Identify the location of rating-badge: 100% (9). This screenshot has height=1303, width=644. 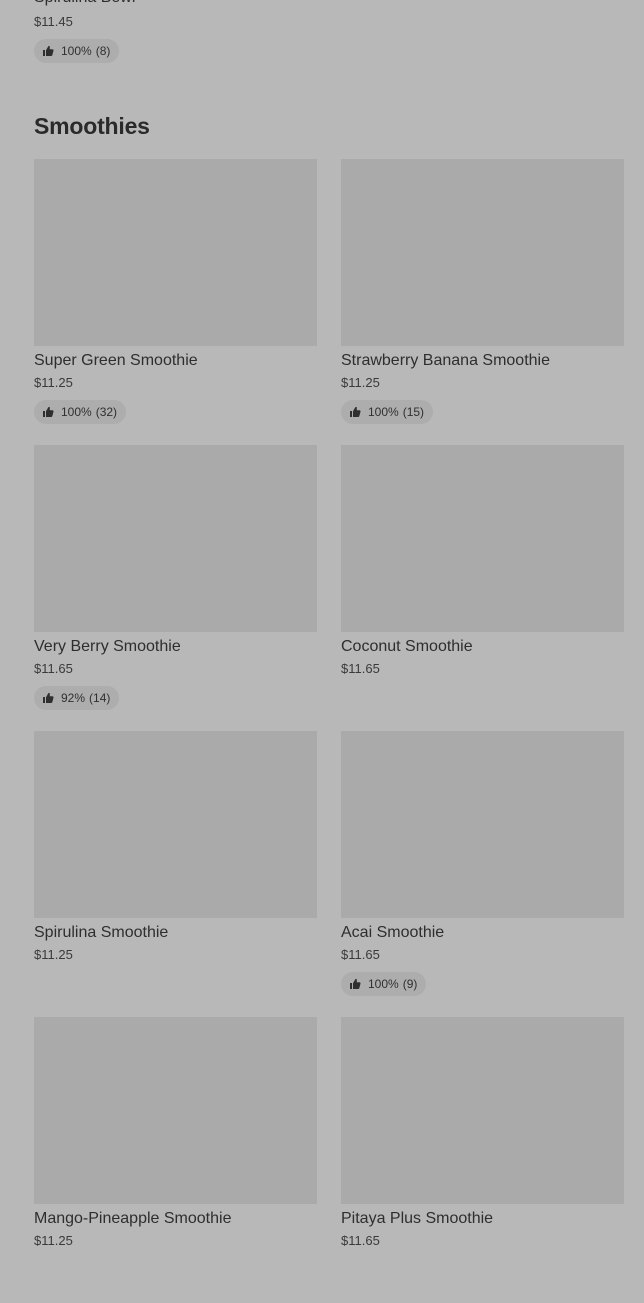
(384, 984).